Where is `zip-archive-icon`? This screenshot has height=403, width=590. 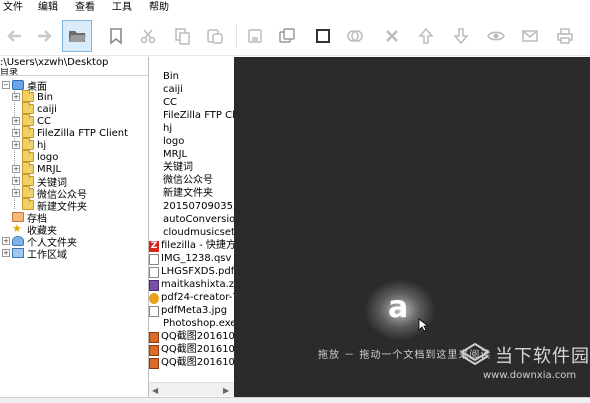
zip-archive-icon is located at coordinates (154, 285).